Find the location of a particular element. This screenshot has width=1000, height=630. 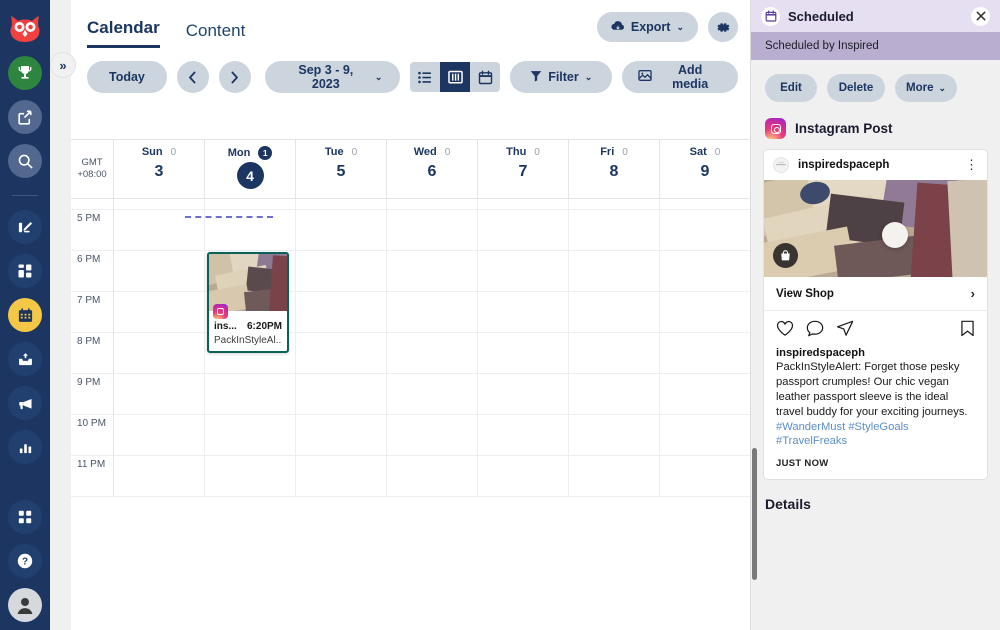

bookmark-icon is located at coordinates (967, 331).